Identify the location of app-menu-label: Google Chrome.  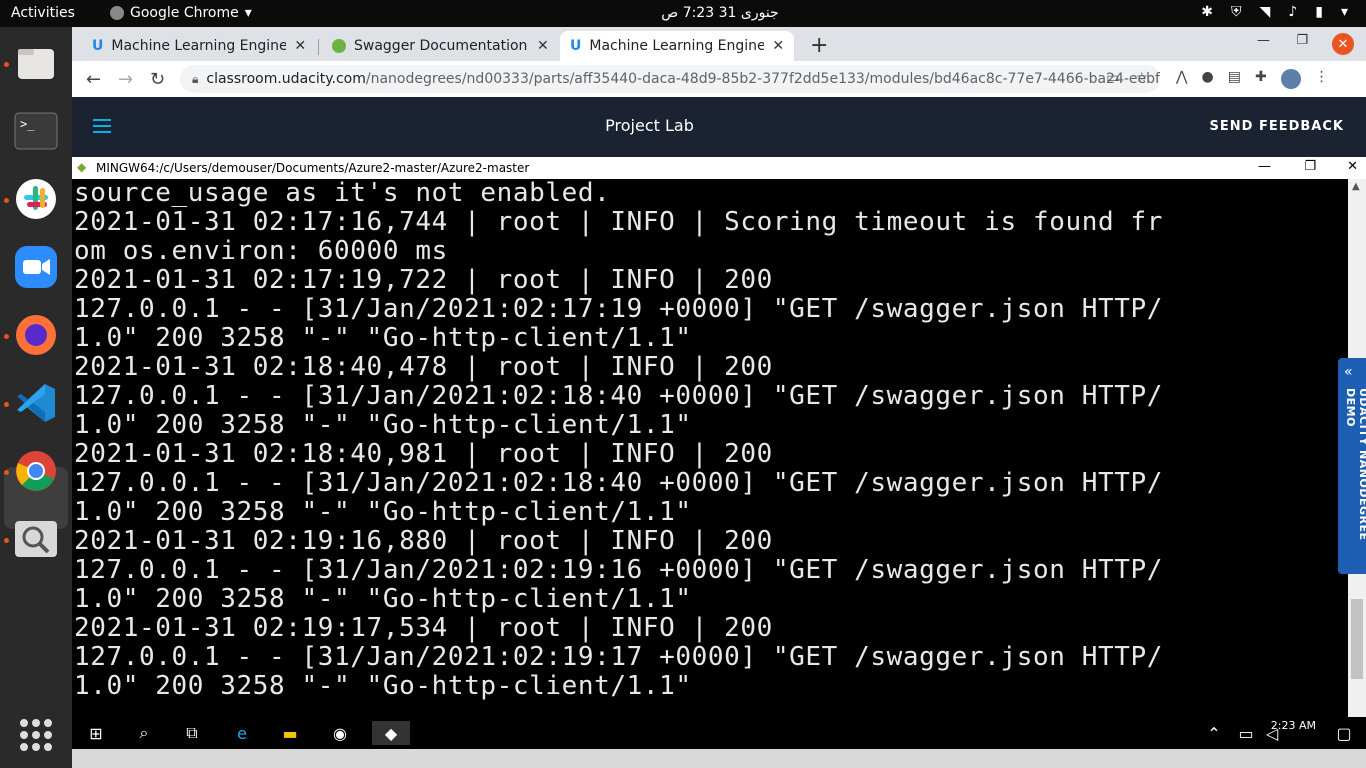
(184, 13).